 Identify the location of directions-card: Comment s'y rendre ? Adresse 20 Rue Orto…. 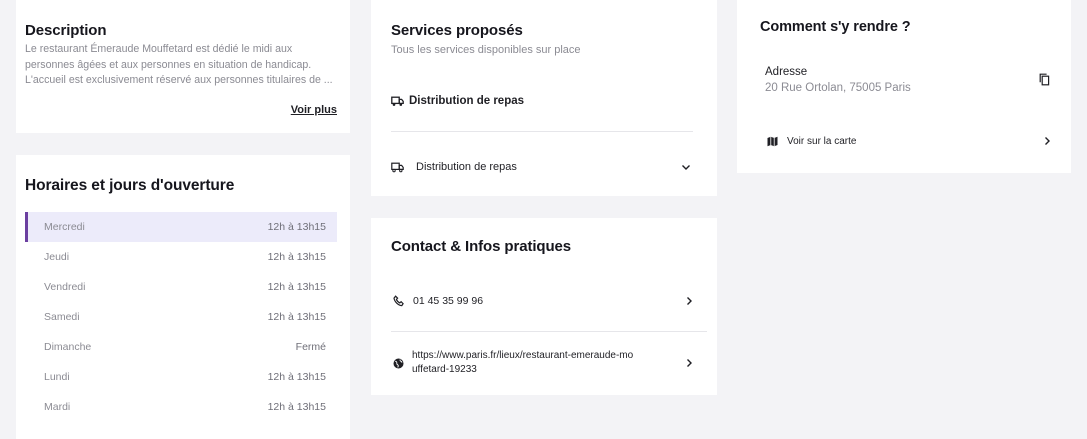
(904, 86).